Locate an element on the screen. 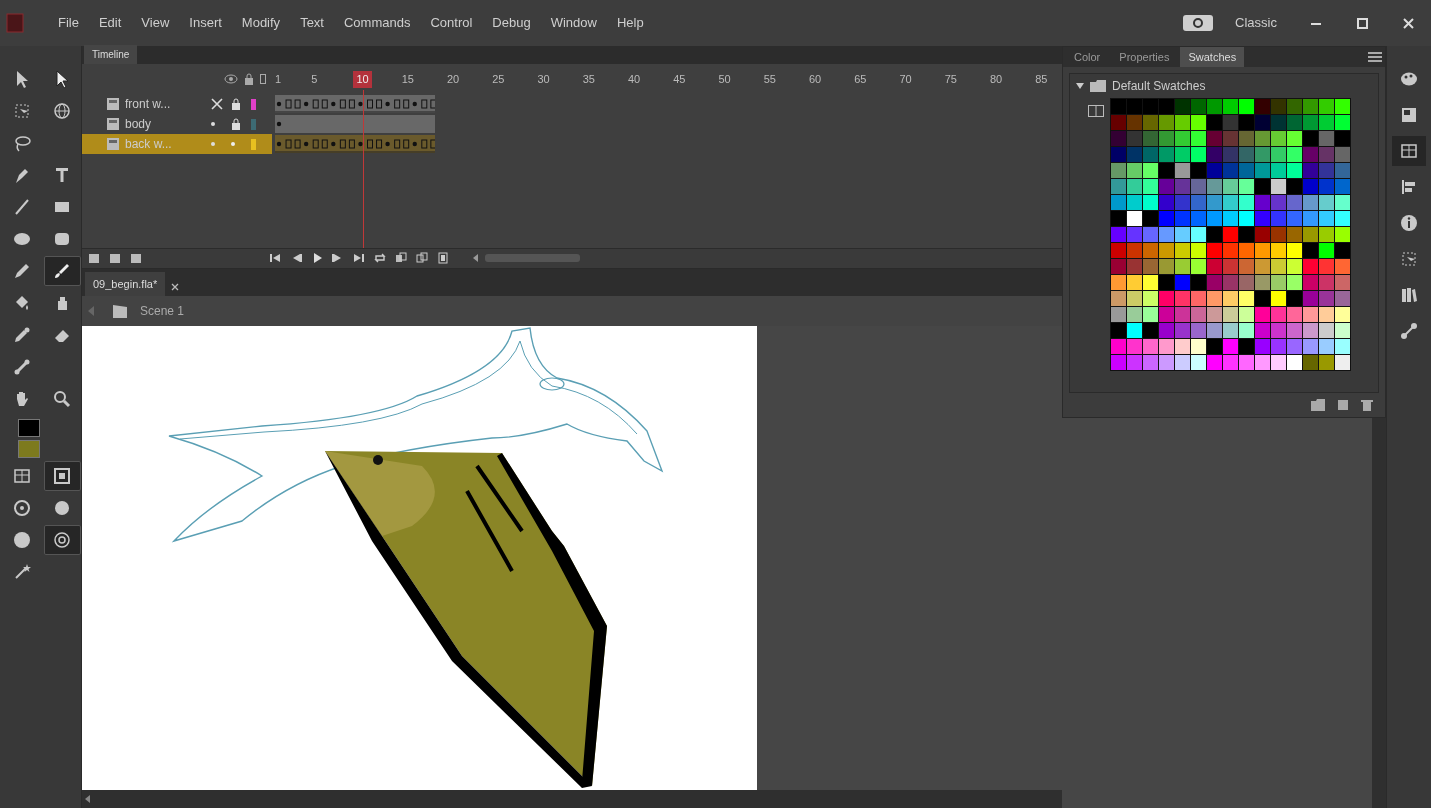  menu-item: Debug is located at coordinates (511, 23).